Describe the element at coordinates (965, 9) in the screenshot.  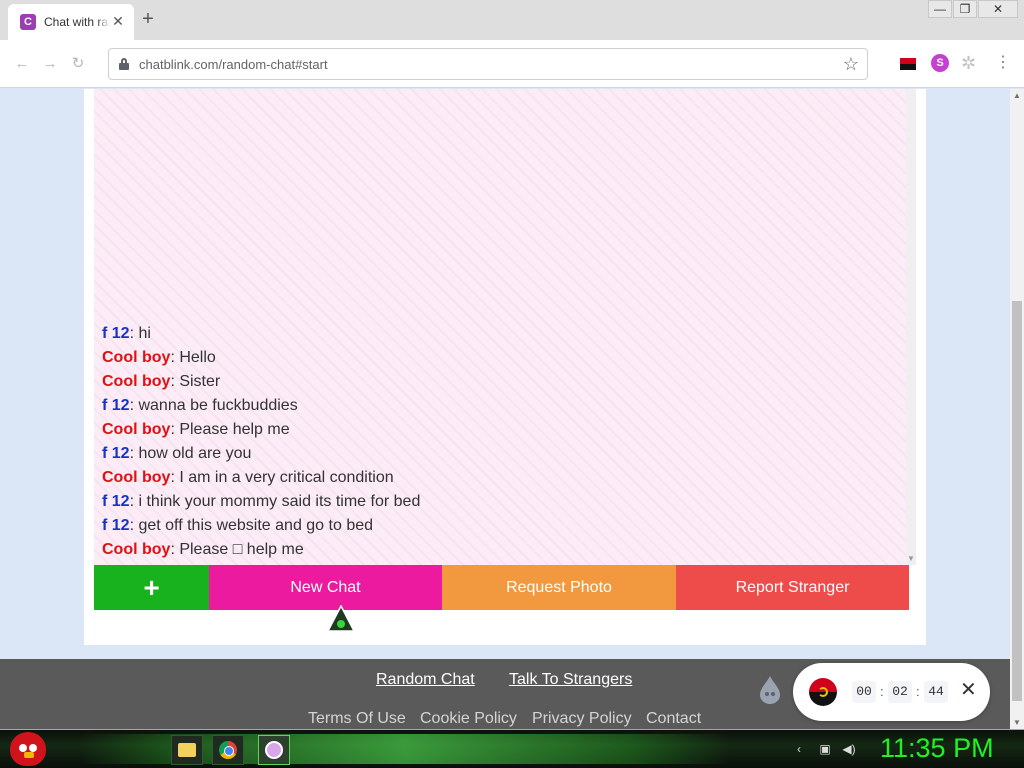
I see `restore-button: ❐` at that location.